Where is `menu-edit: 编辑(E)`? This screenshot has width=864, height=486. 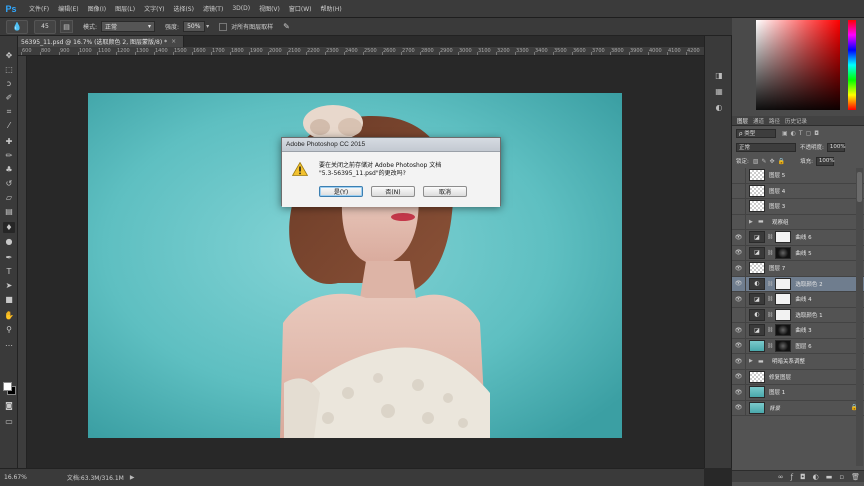 menu-edit: 编辑(E) is located at coordinates (68, 8).